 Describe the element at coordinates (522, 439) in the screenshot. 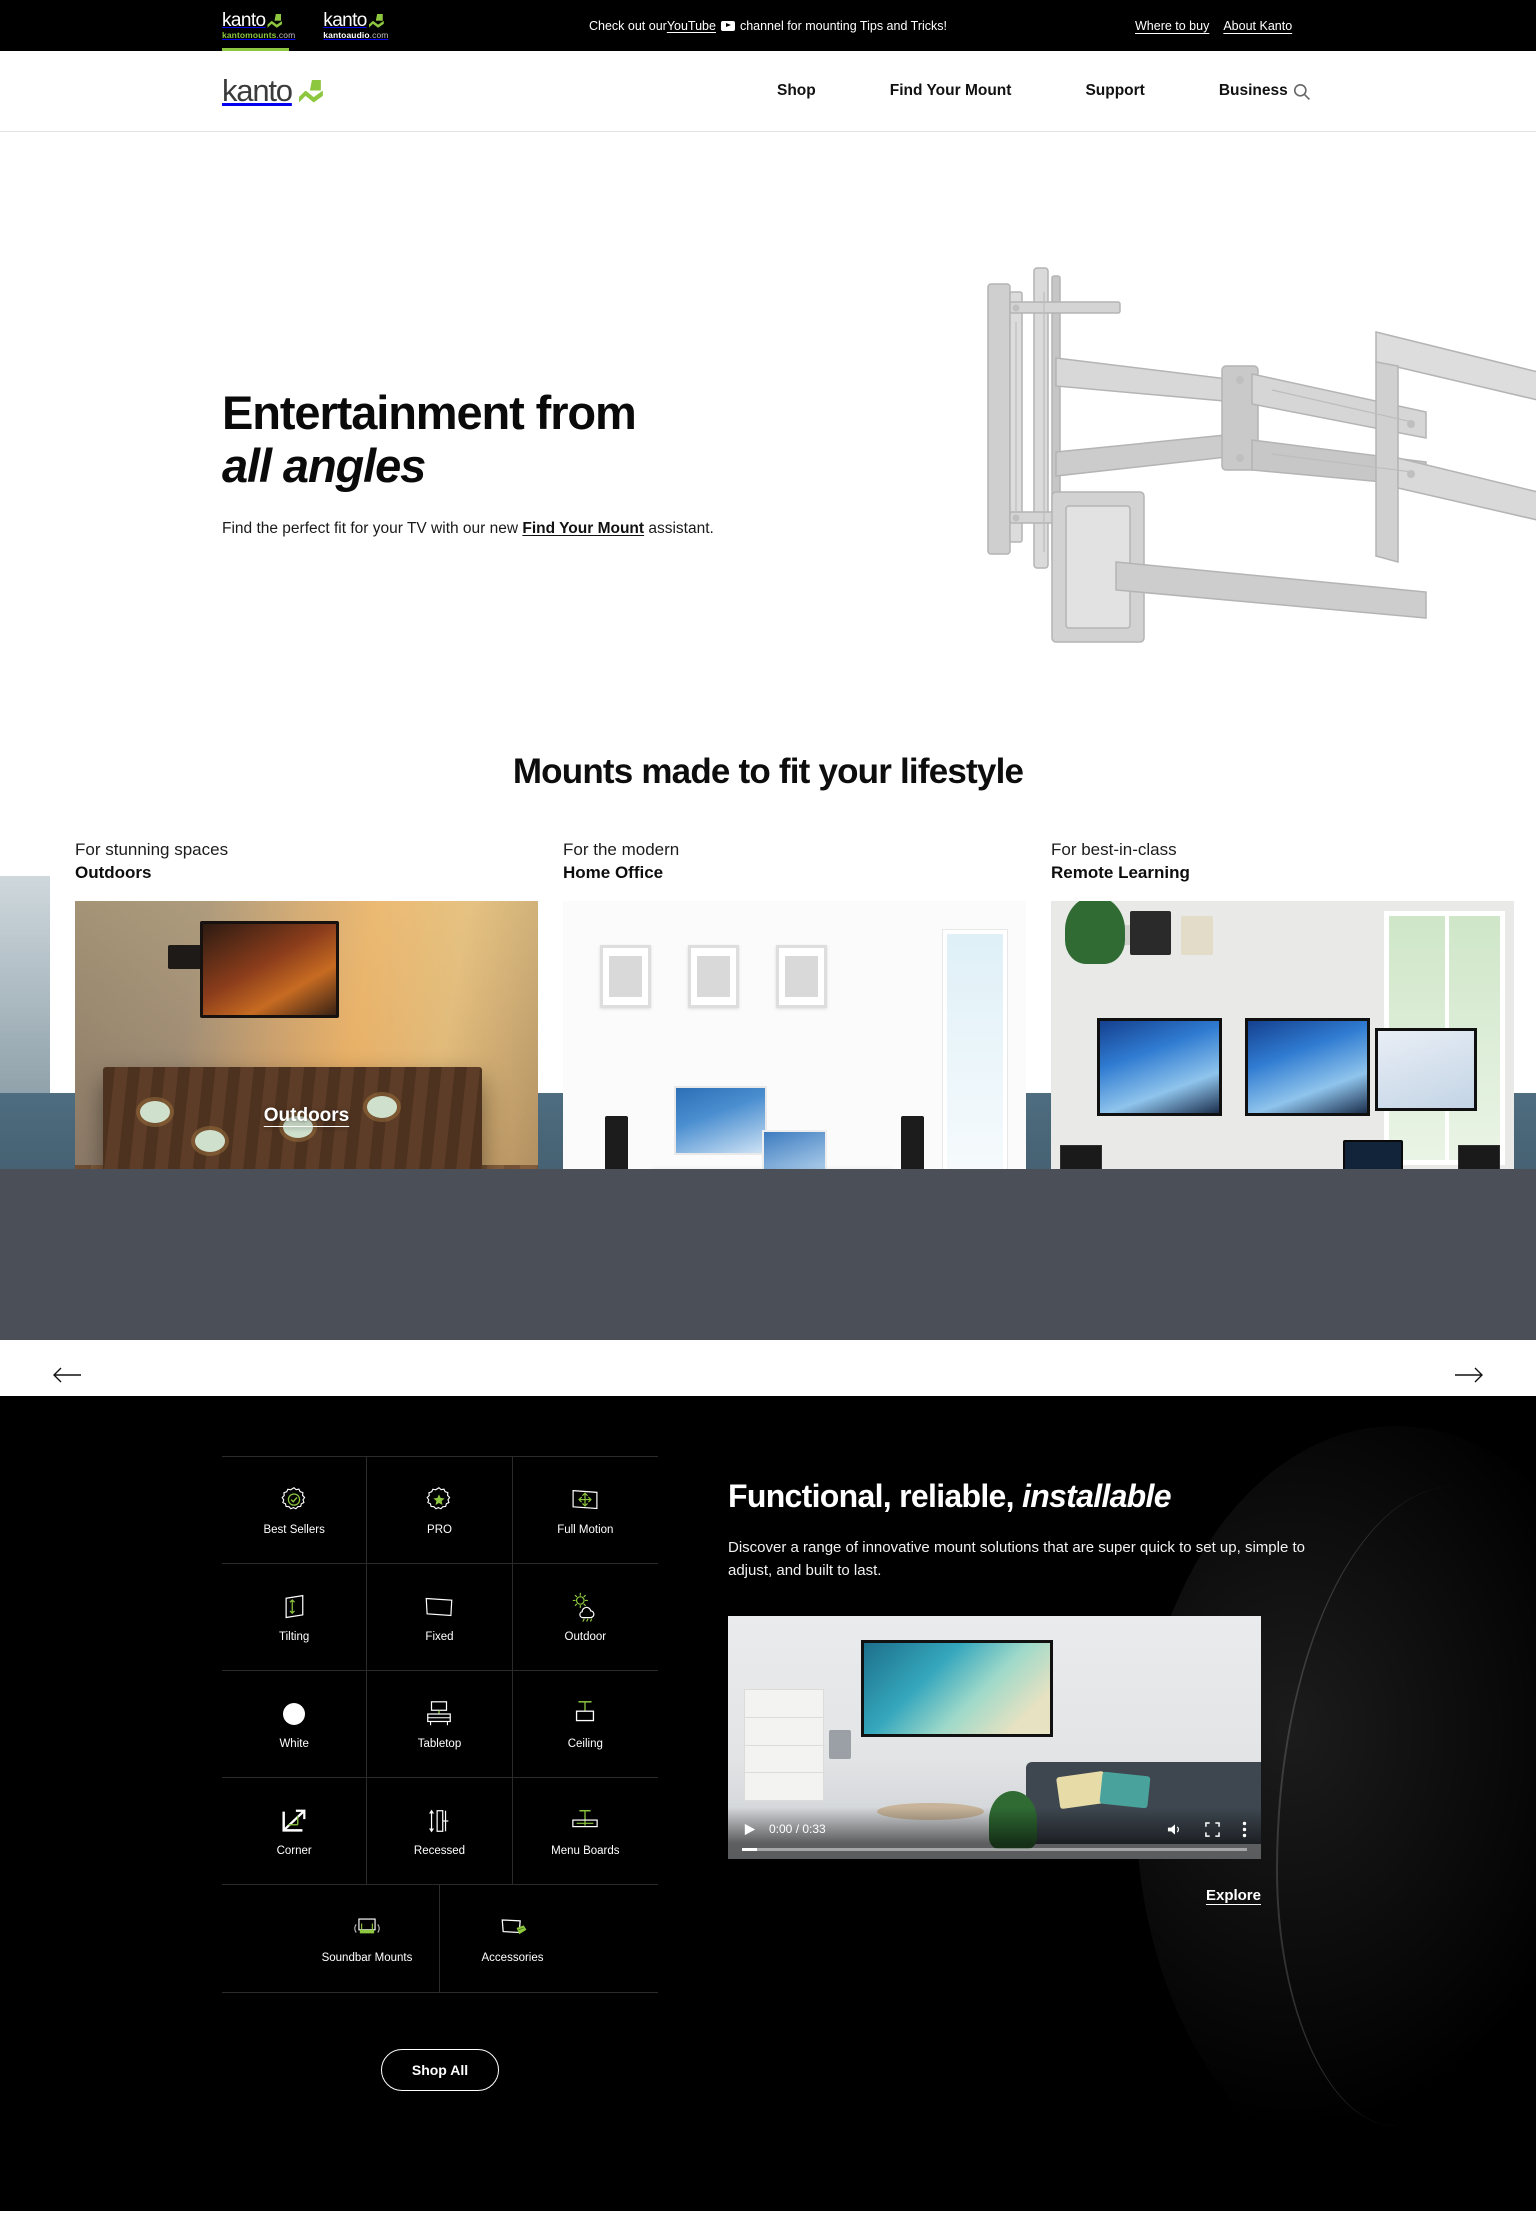

I see `hero-title: Entertainment from all angles` at that location.